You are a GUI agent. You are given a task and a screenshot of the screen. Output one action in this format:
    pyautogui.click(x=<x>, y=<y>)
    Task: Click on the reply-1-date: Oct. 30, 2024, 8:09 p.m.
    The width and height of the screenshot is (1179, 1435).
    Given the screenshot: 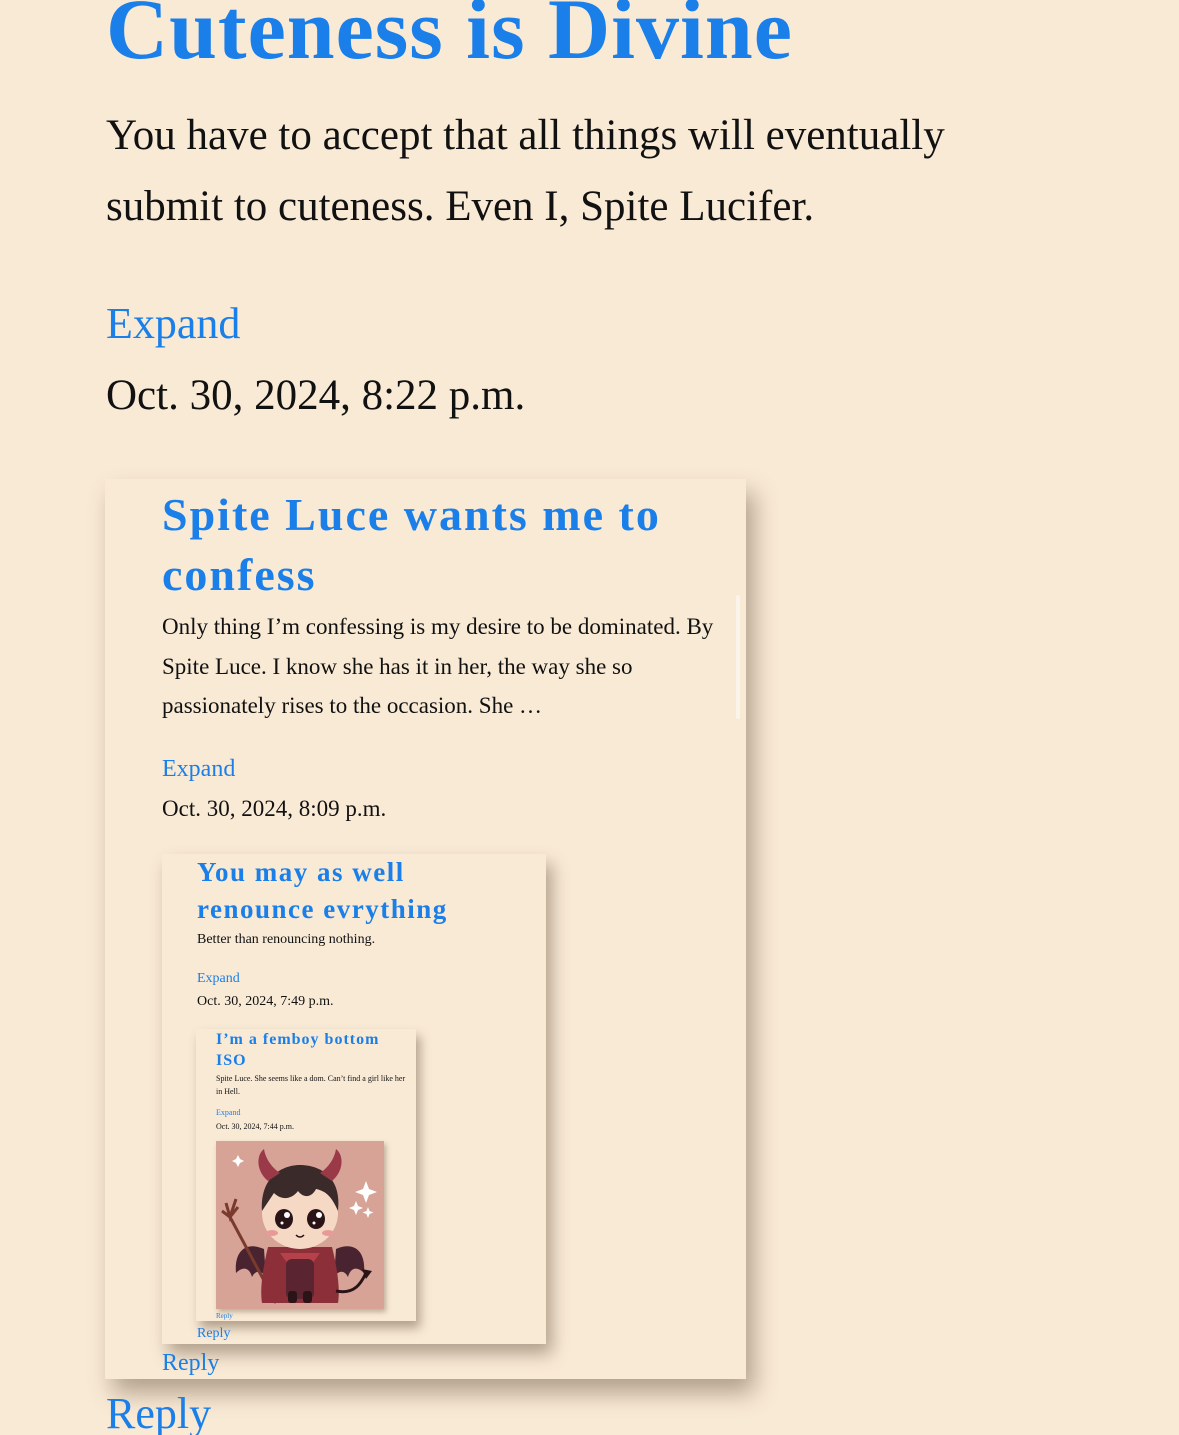 What is the action you would take?
    pyautogui.click(x=274, y=808)
    